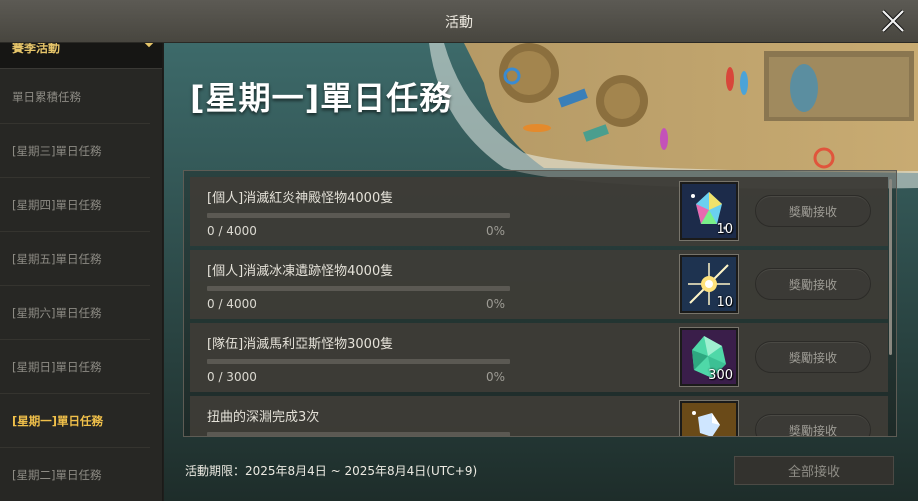  Describe the element at coordinates (300, 344) in the screenshot. I see `quest-name: [隊伍]消滅馬利亞斯怪物3000隻` at that location.